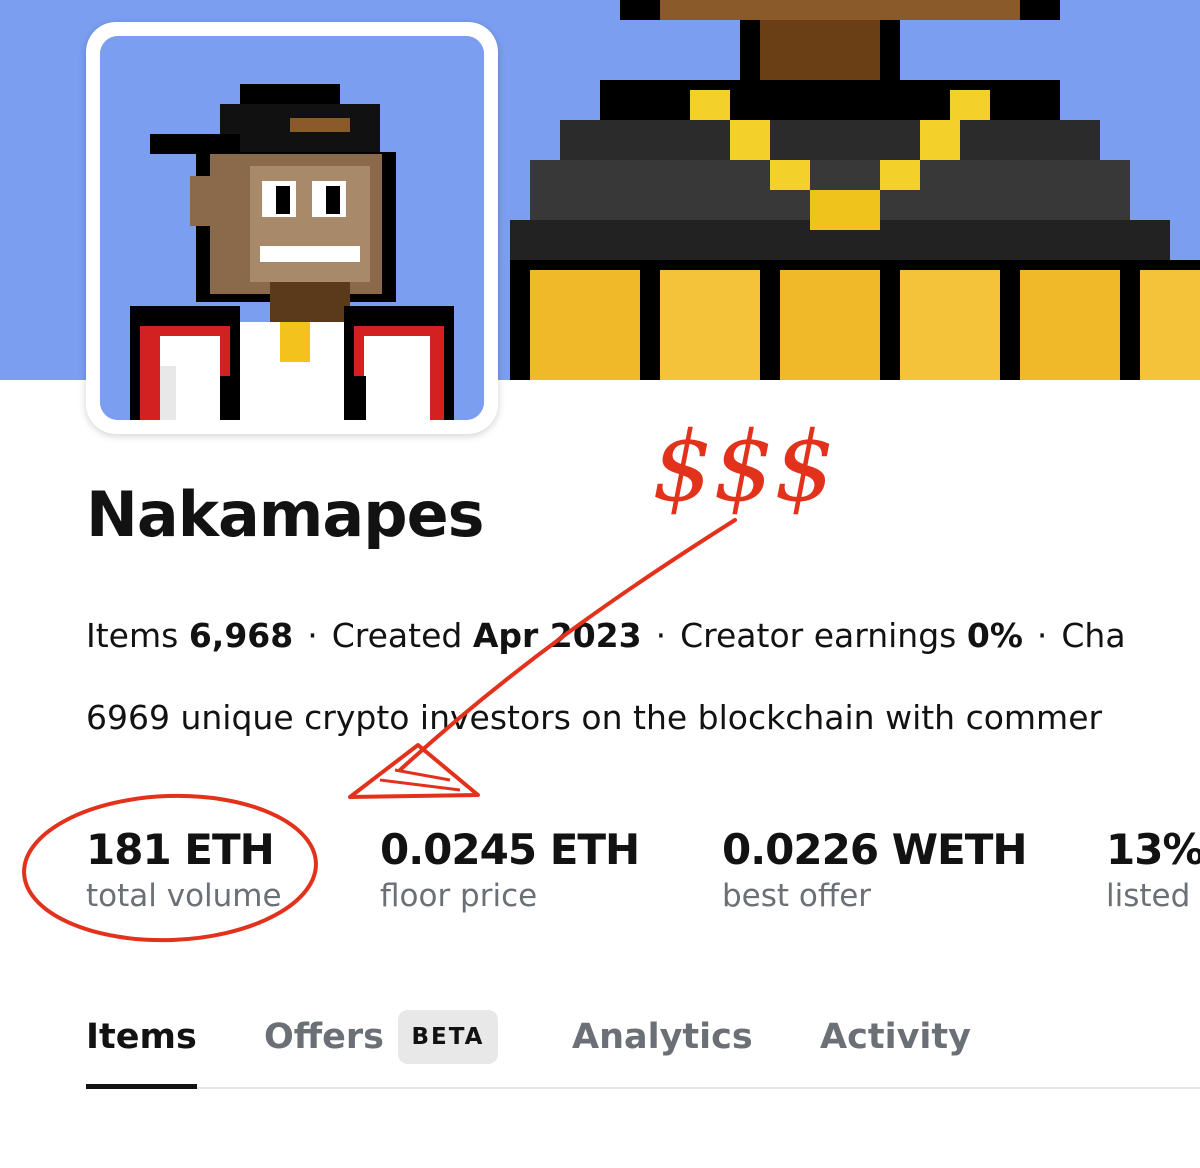 The height and width of the screenshot is (1168, 1200). I want to click on collection-tabs: Items Offers BETA Analytics Activity, so click(600, 1045).